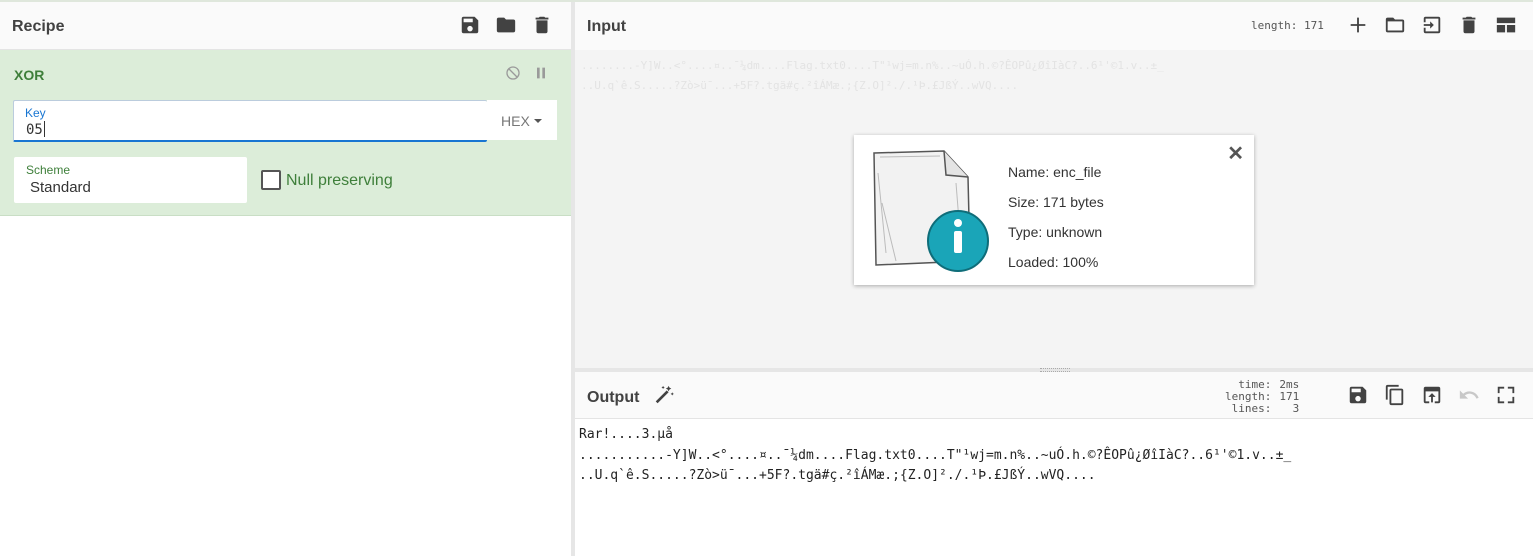  What do you see at coordinates (1395, 395) in the screenshot?
I see `copy-icon` at bounding box center [1395, 395].